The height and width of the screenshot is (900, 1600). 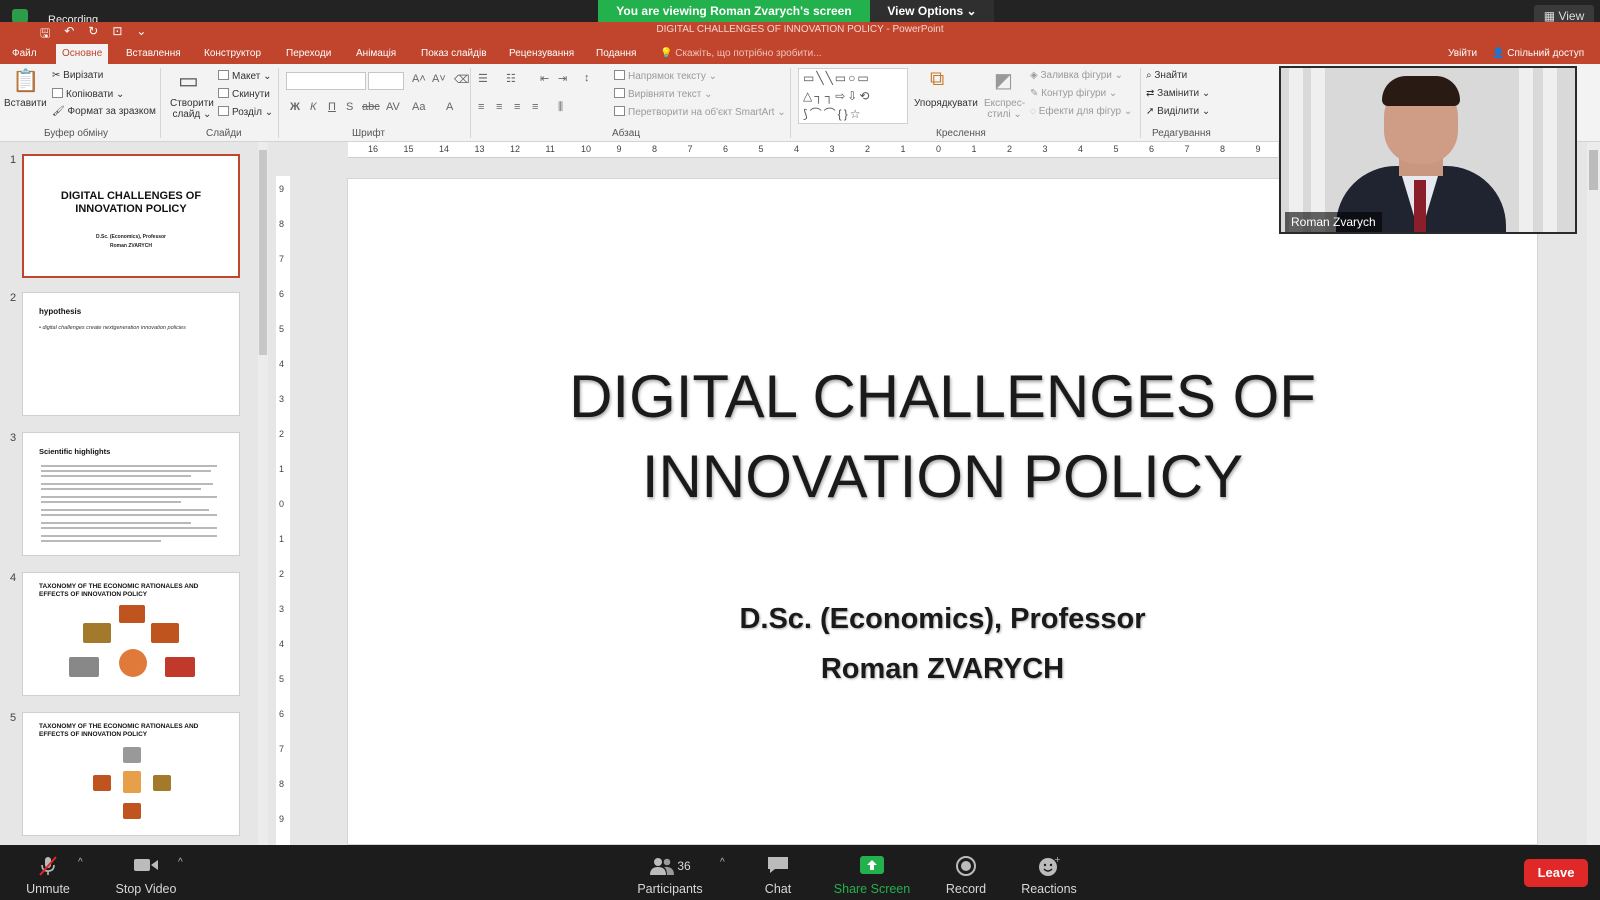 What do you see at coordinates (244, 94) in the screenshot?
I see `reset-button: Скинути` at bounding box center [244, 94].